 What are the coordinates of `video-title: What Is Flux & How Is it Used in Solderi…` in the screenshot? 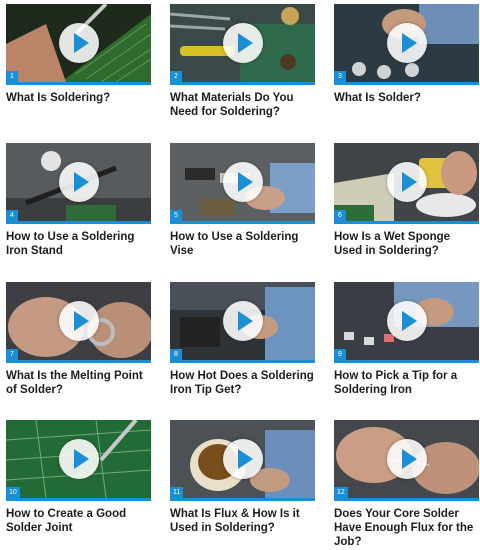 It's located at (242, 521).